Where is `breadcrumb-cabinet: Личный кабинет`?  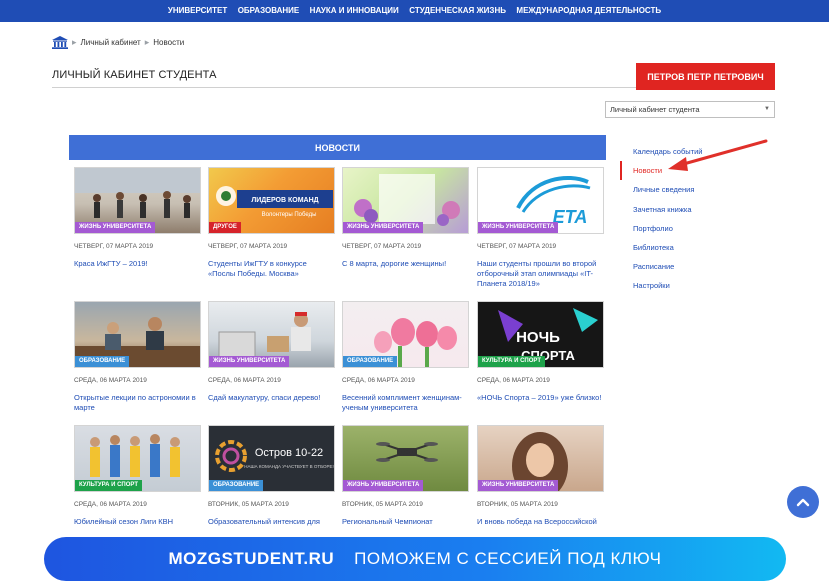 breadcrumb-cabinet: Личный кабинет is located at coordinates (111, 42).